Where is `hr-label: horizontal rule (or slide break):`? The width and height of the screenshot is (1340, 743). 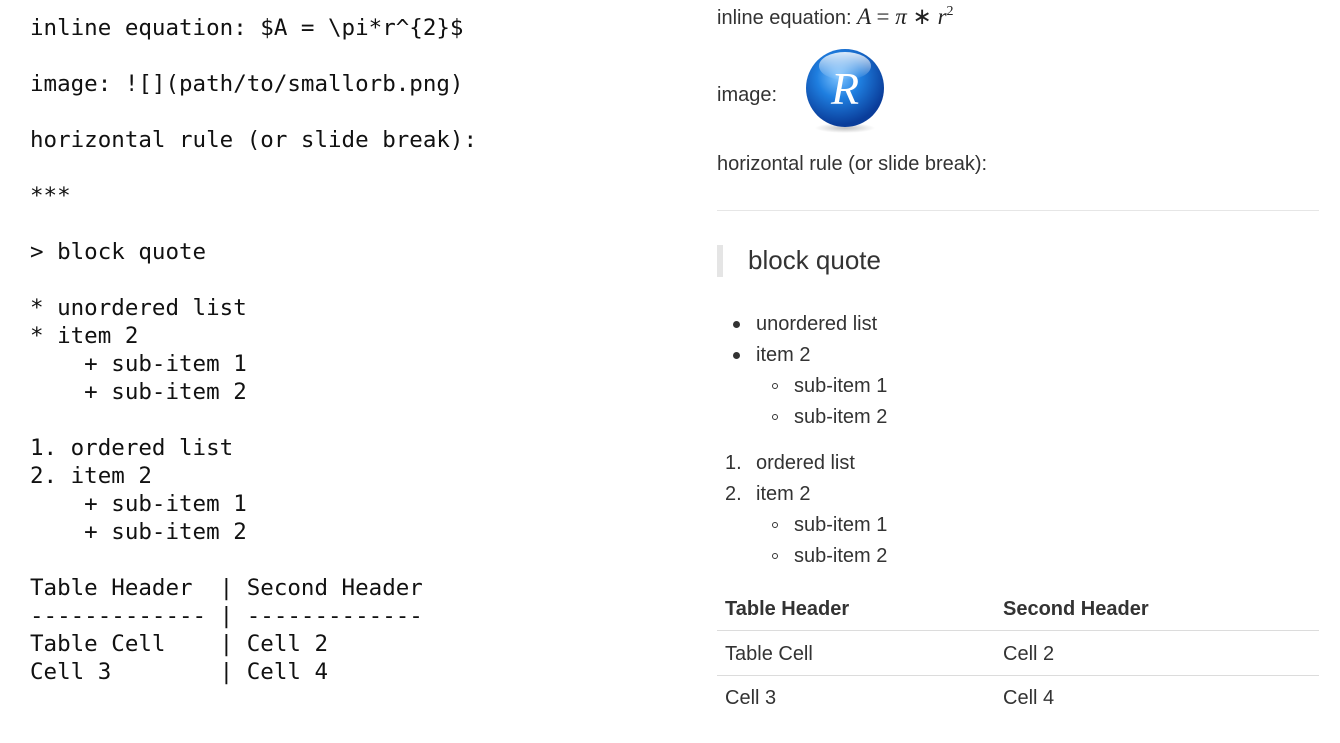
hr-label: horizontal rule (or slide break): is located at coordinates (852, 164).